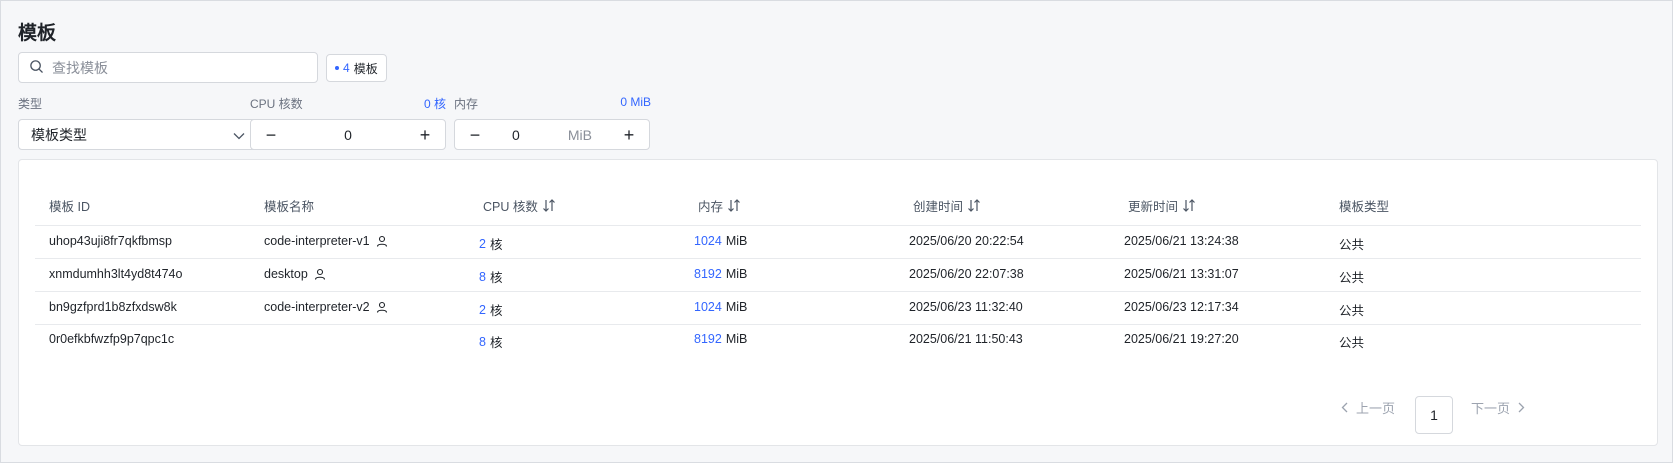  Describe the element at coordinates (1181, 307) in the screenshot. I see `cell-updated: 2025/06/23 12:17:34` at that location.